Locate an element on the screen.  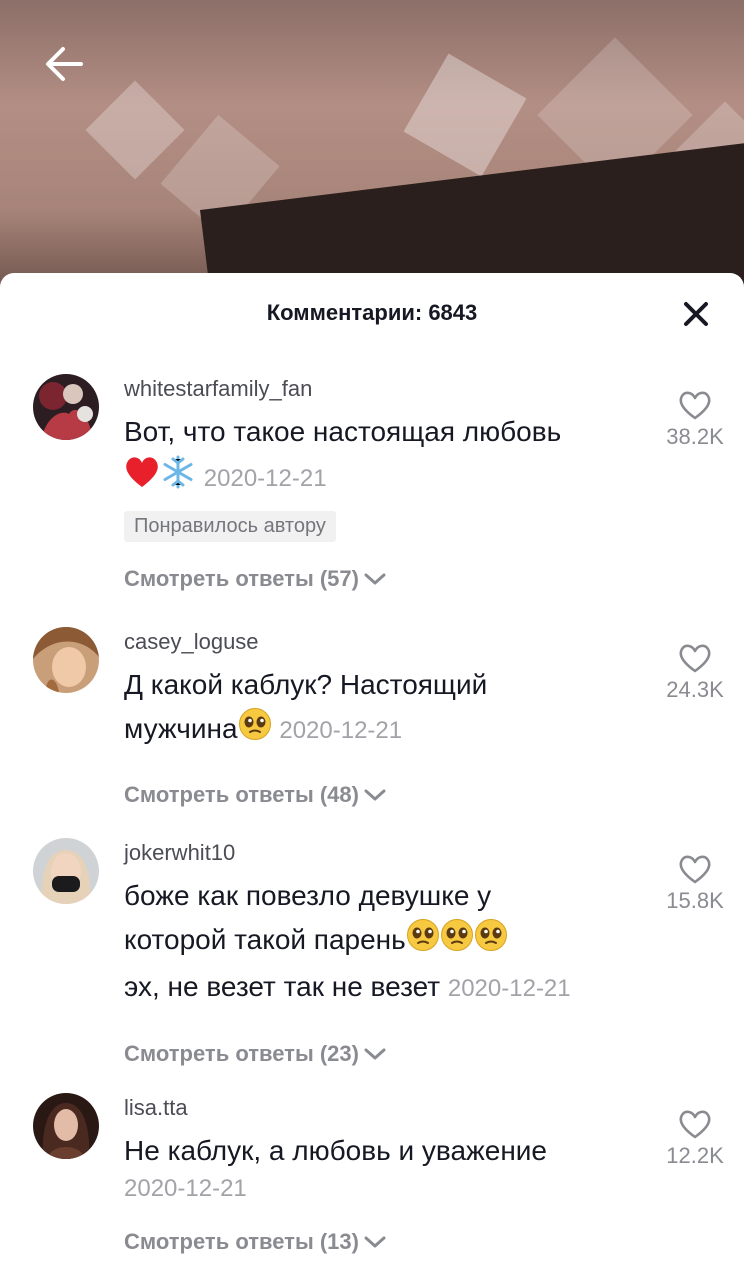
red-heart-icon is located at coordinates (142, 478).